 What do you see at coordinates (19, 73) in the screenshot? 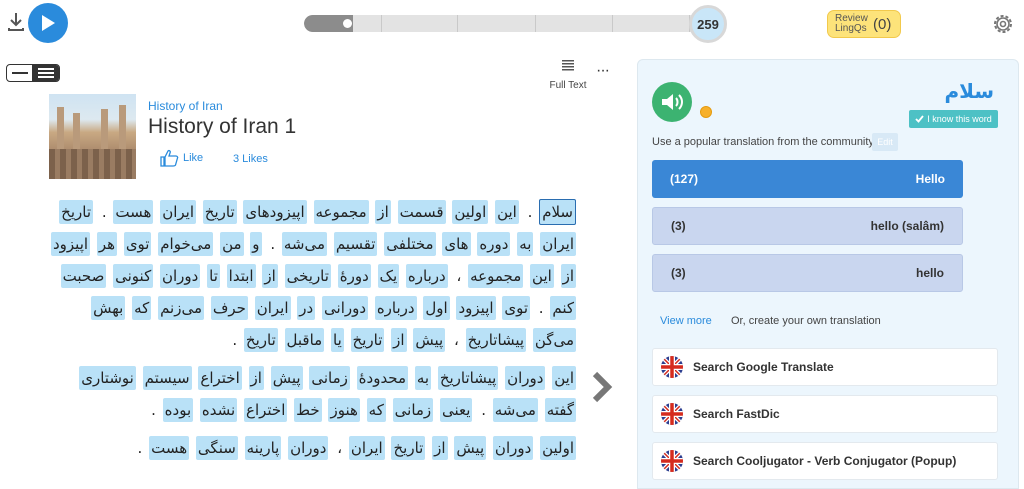
I see `sentence-view-icon` at bounding box center [19, 73].